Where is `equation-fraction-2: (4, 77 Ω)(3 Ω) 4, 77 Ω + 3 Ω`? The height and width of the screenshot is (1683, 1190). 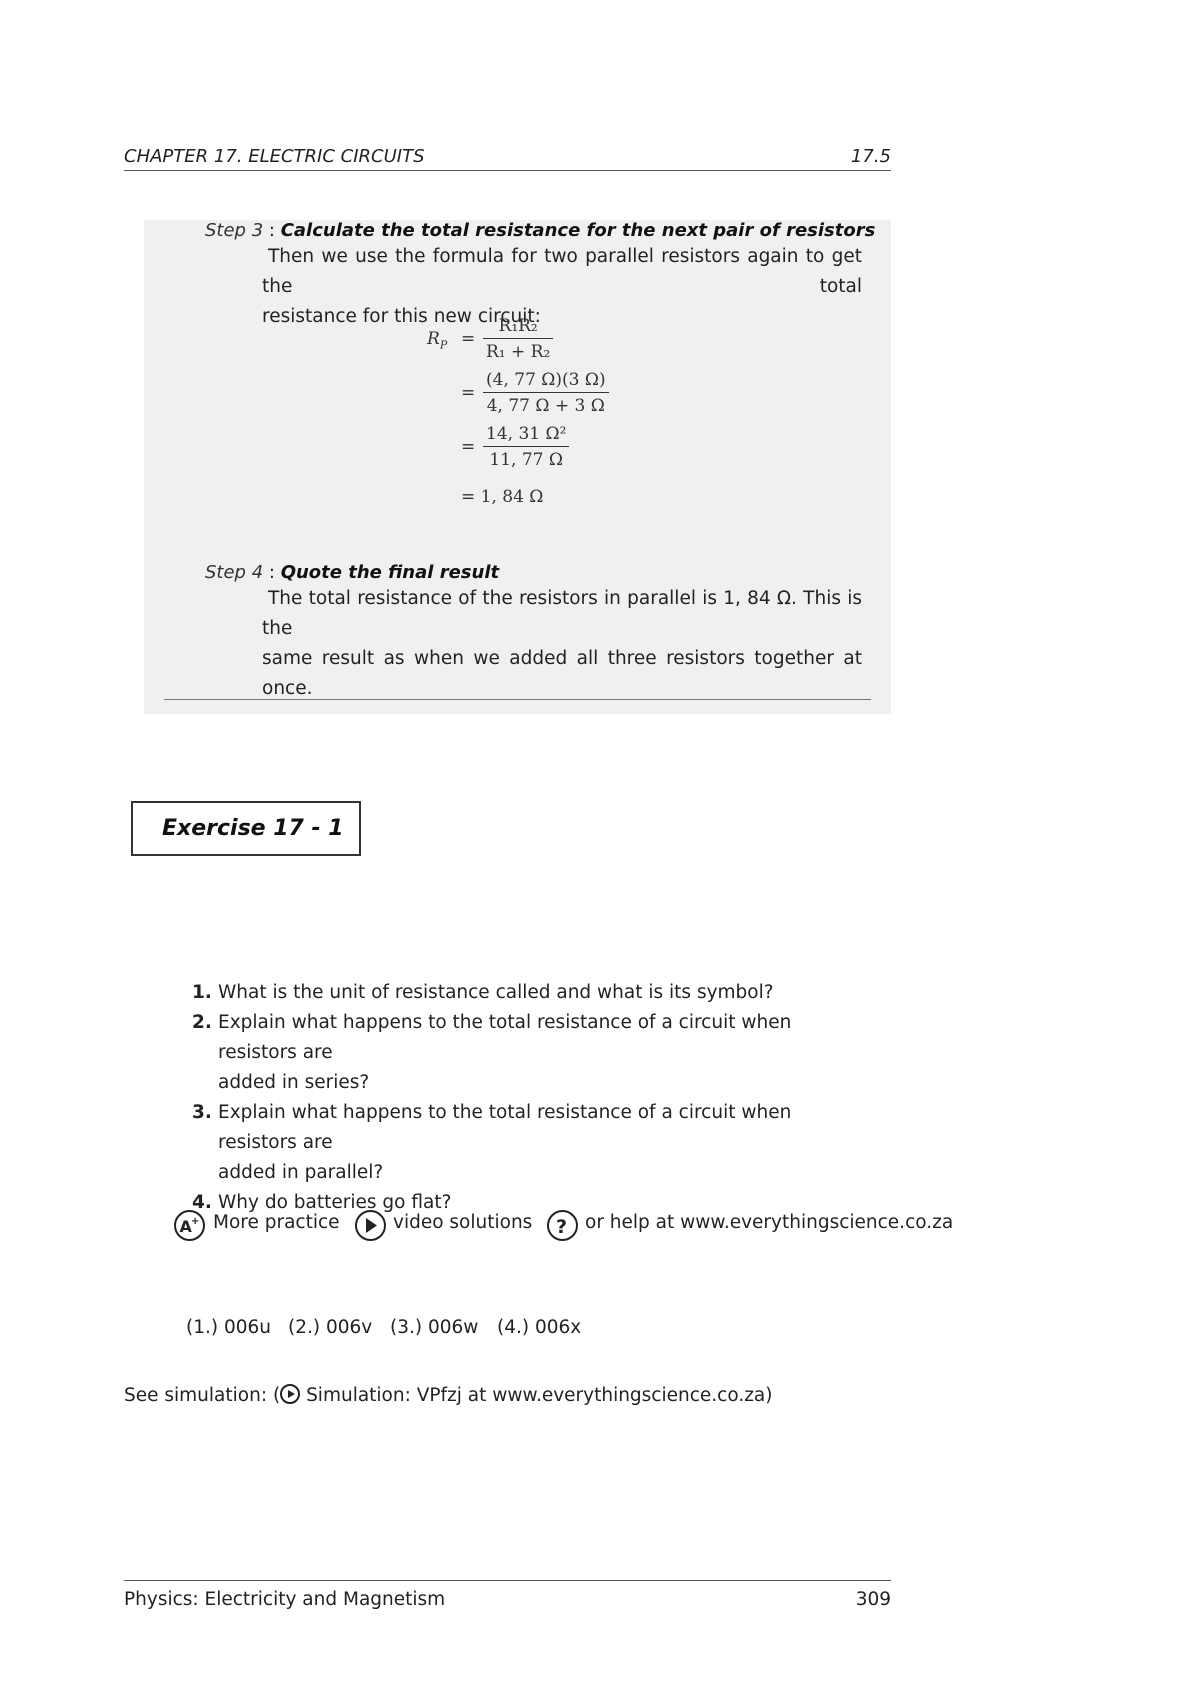
equation-fraction-2: (4, 77 Ω)(3 Ω) 4, 77 Ω + 3 Ω is located at coordinates (546, 393).